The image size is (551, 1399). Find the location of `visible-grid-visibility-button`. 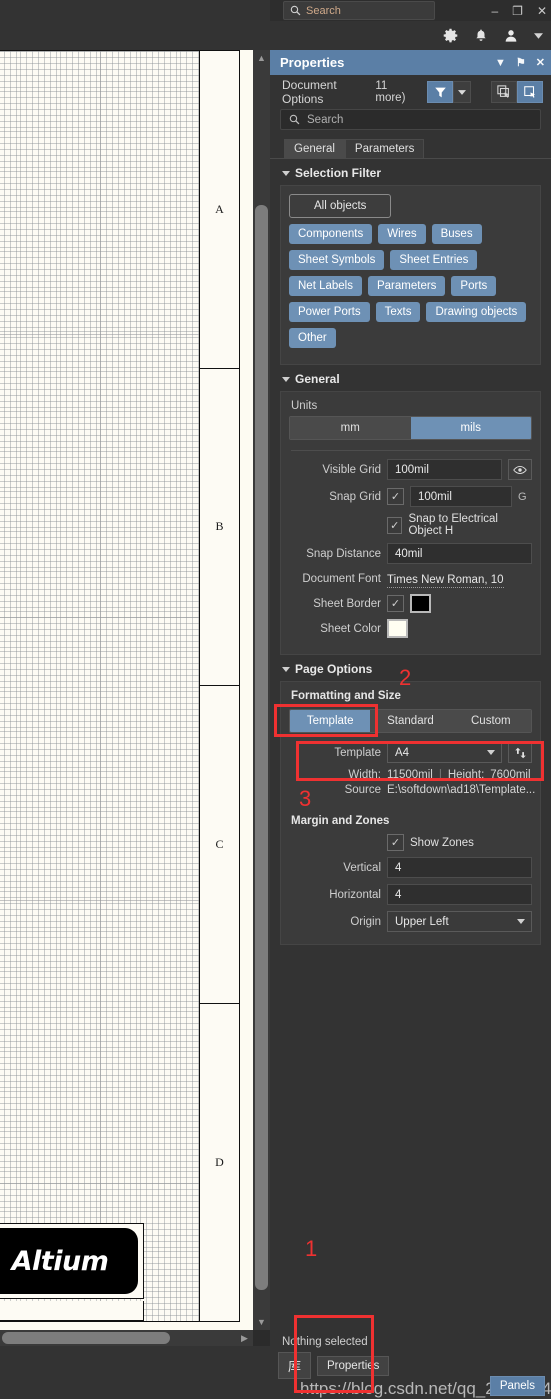

visible-grid-visibility-button is located at coordinates (520, 469).